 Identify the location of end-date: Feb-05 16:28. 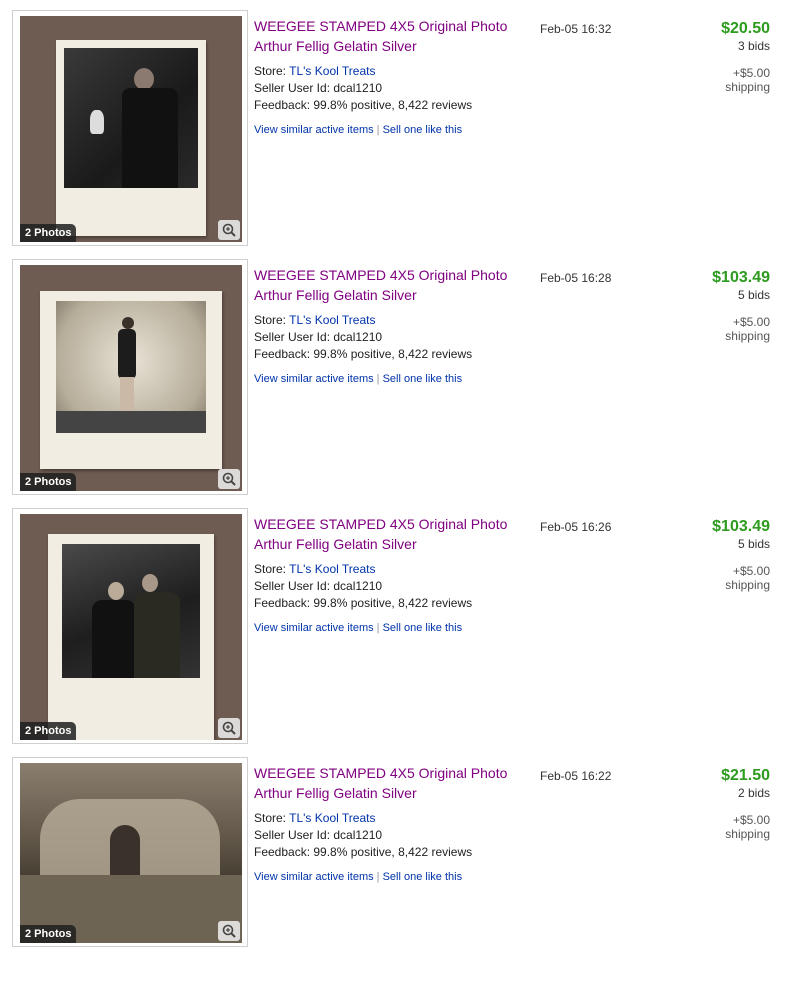
(576, 278).